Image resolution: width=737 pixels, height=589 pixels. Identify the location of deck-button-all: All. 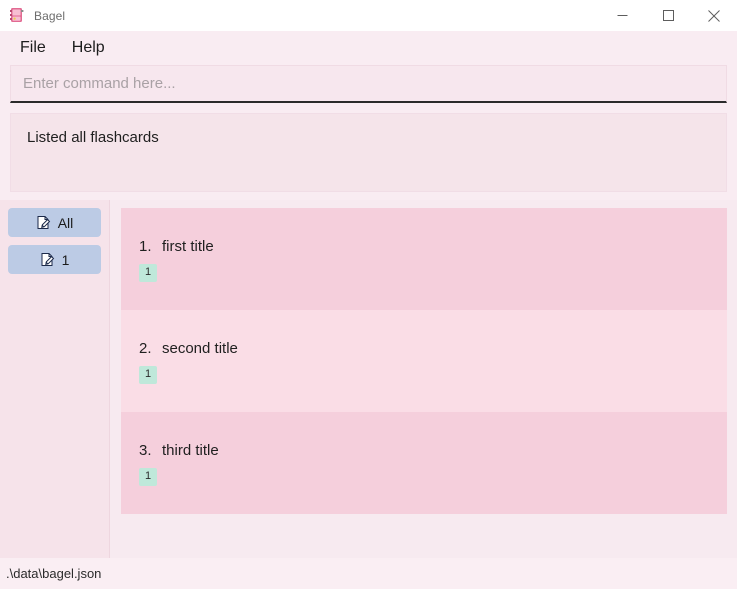
(54, 222).